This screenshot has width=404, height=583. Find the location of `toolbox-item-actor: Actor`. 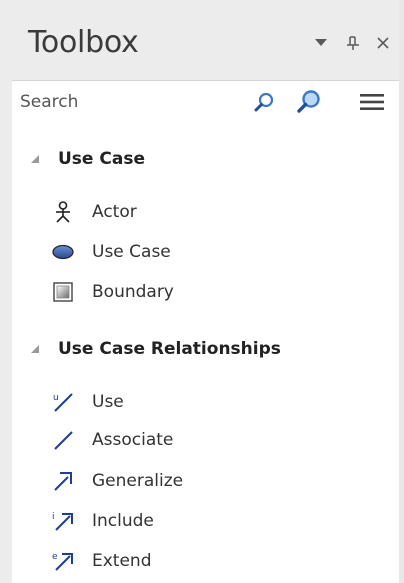

toolbox-item-actor: Actor is located at coordinates (94, 212).